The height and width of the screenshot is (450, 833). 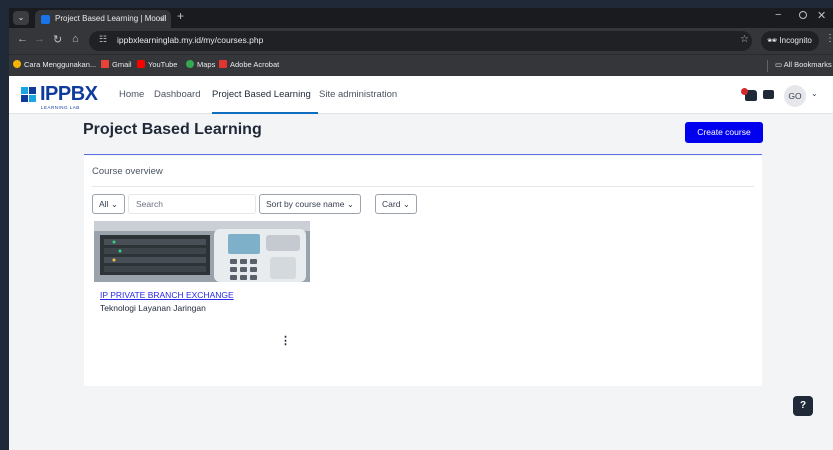 I want to click on new-tab-icon: +, so click(x=180, y=16).